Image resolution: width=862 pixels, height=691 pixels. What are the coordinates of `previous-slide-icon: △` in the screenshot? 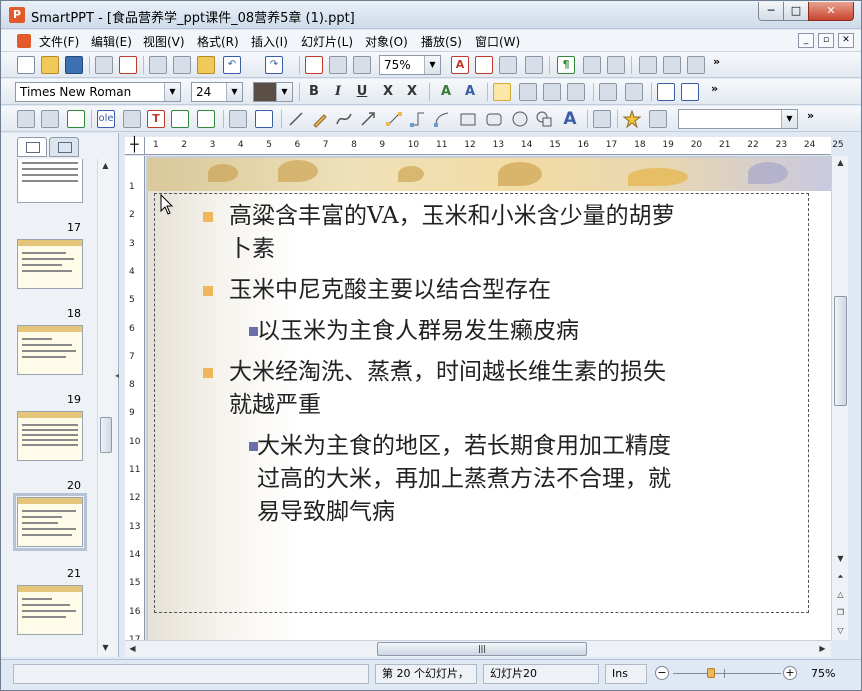 It's located at (840, 595).